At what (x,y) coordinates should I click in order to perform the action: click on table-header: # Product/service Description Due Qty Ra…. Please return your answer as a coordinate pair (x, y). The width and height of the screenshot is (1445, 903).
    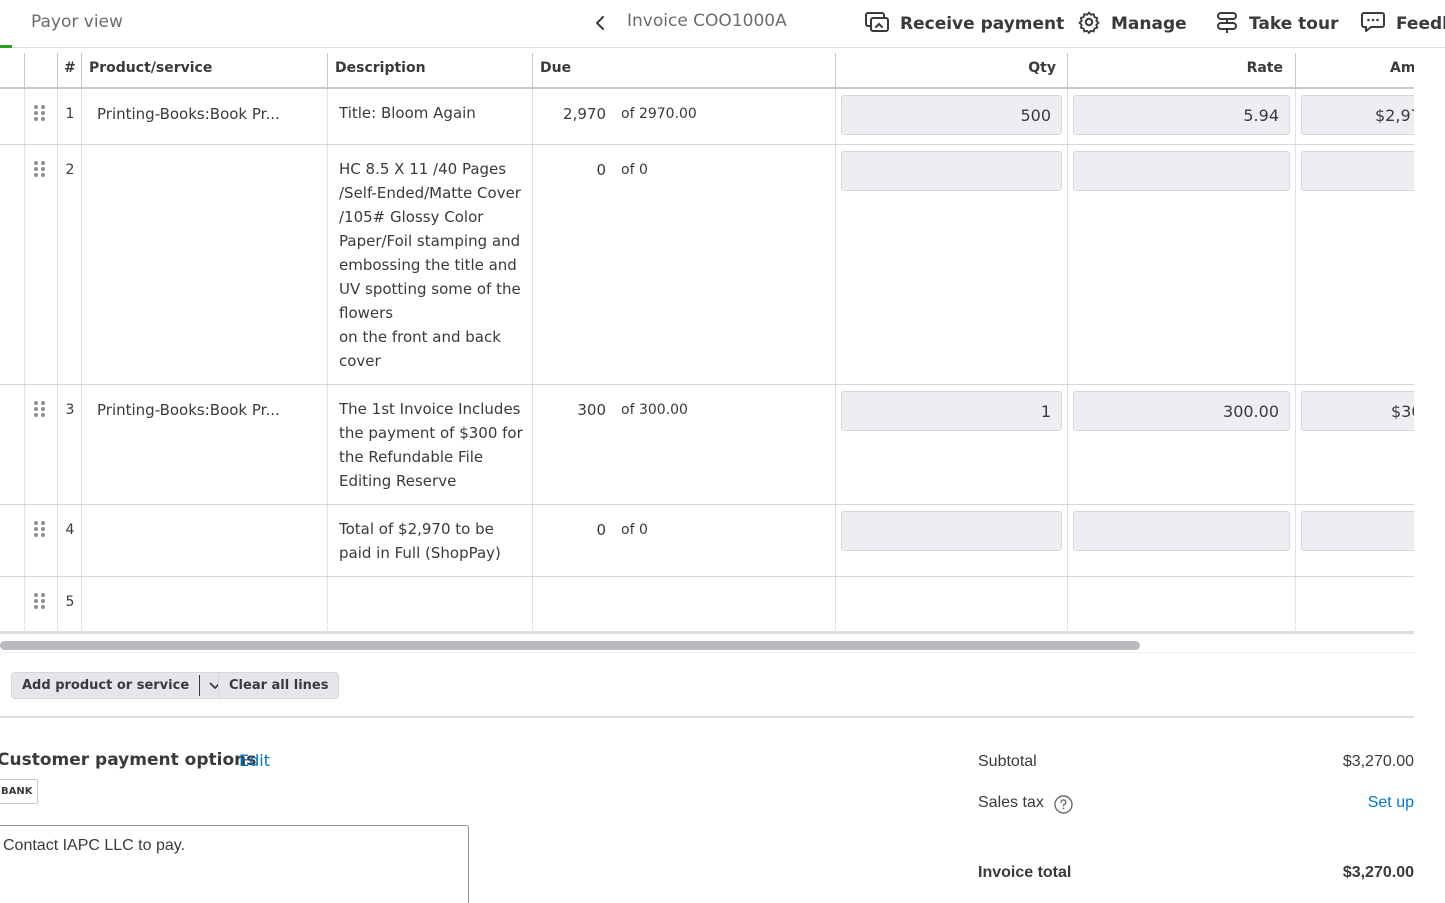
    Looking at the image, I should click on (707, 71).